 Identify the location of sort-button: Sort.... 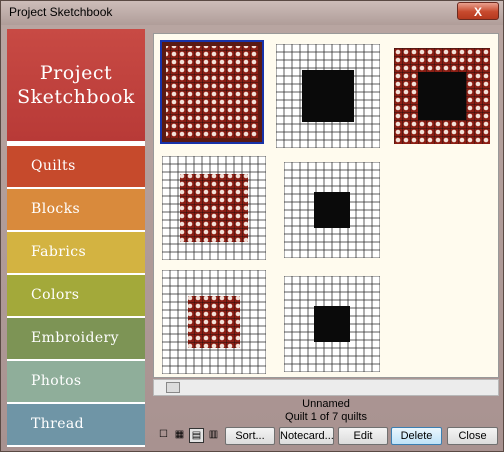
(250, 436).